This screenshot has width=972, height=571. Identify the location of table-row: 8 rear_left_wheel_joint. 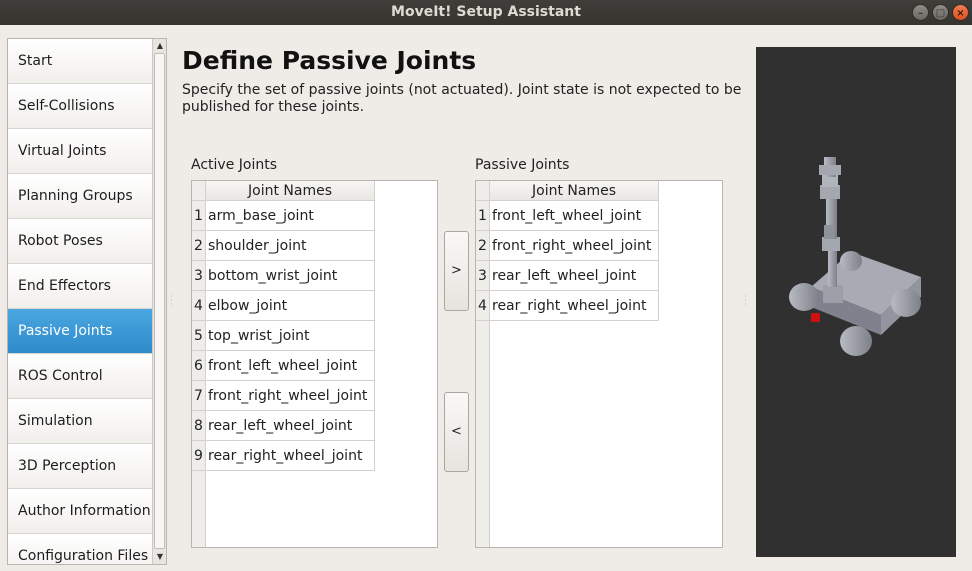
(283, 426).